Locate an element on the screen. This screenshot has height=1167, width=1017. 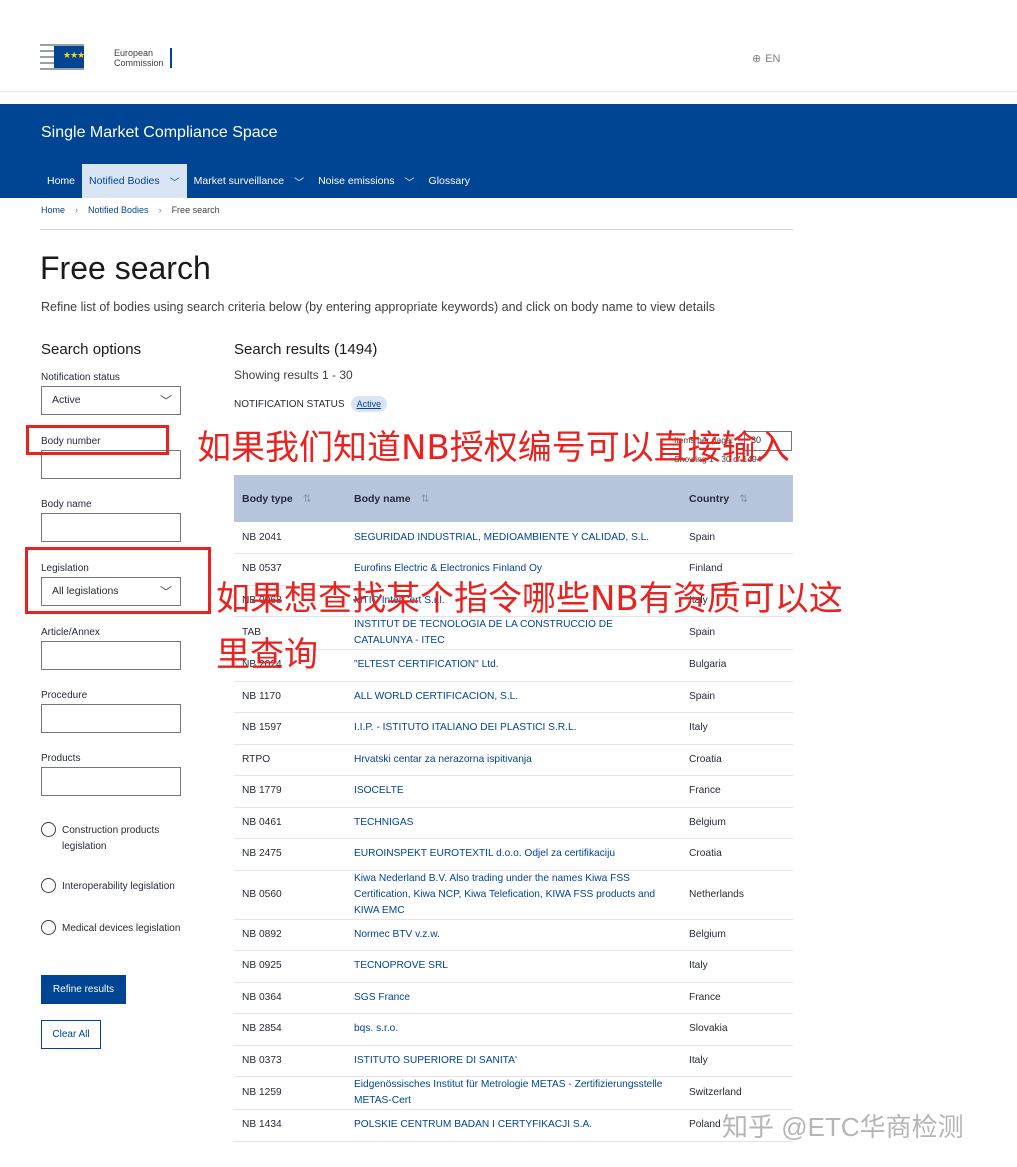
breadcrumb-home: Home is located at coordinates (53, 210).